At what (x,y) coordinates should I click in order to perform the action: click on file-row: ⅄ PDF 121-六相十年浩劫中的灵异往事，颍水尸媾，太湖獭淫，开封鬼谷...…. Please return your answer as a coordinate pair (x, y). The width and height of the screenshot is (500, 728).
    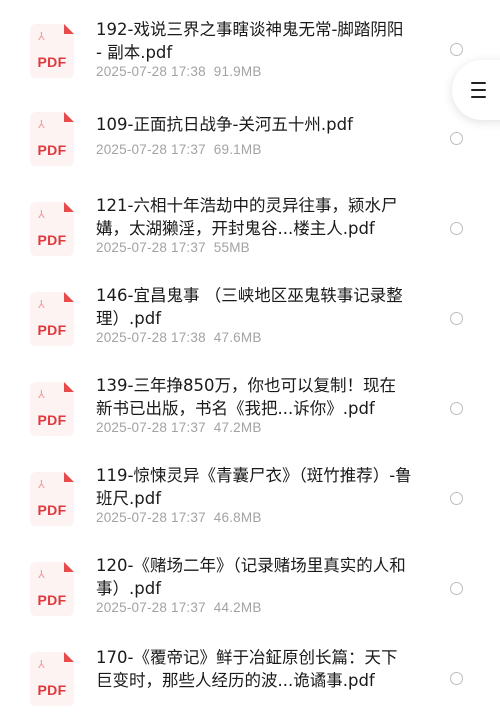
    Looking at the image, I should click on (250, 234).